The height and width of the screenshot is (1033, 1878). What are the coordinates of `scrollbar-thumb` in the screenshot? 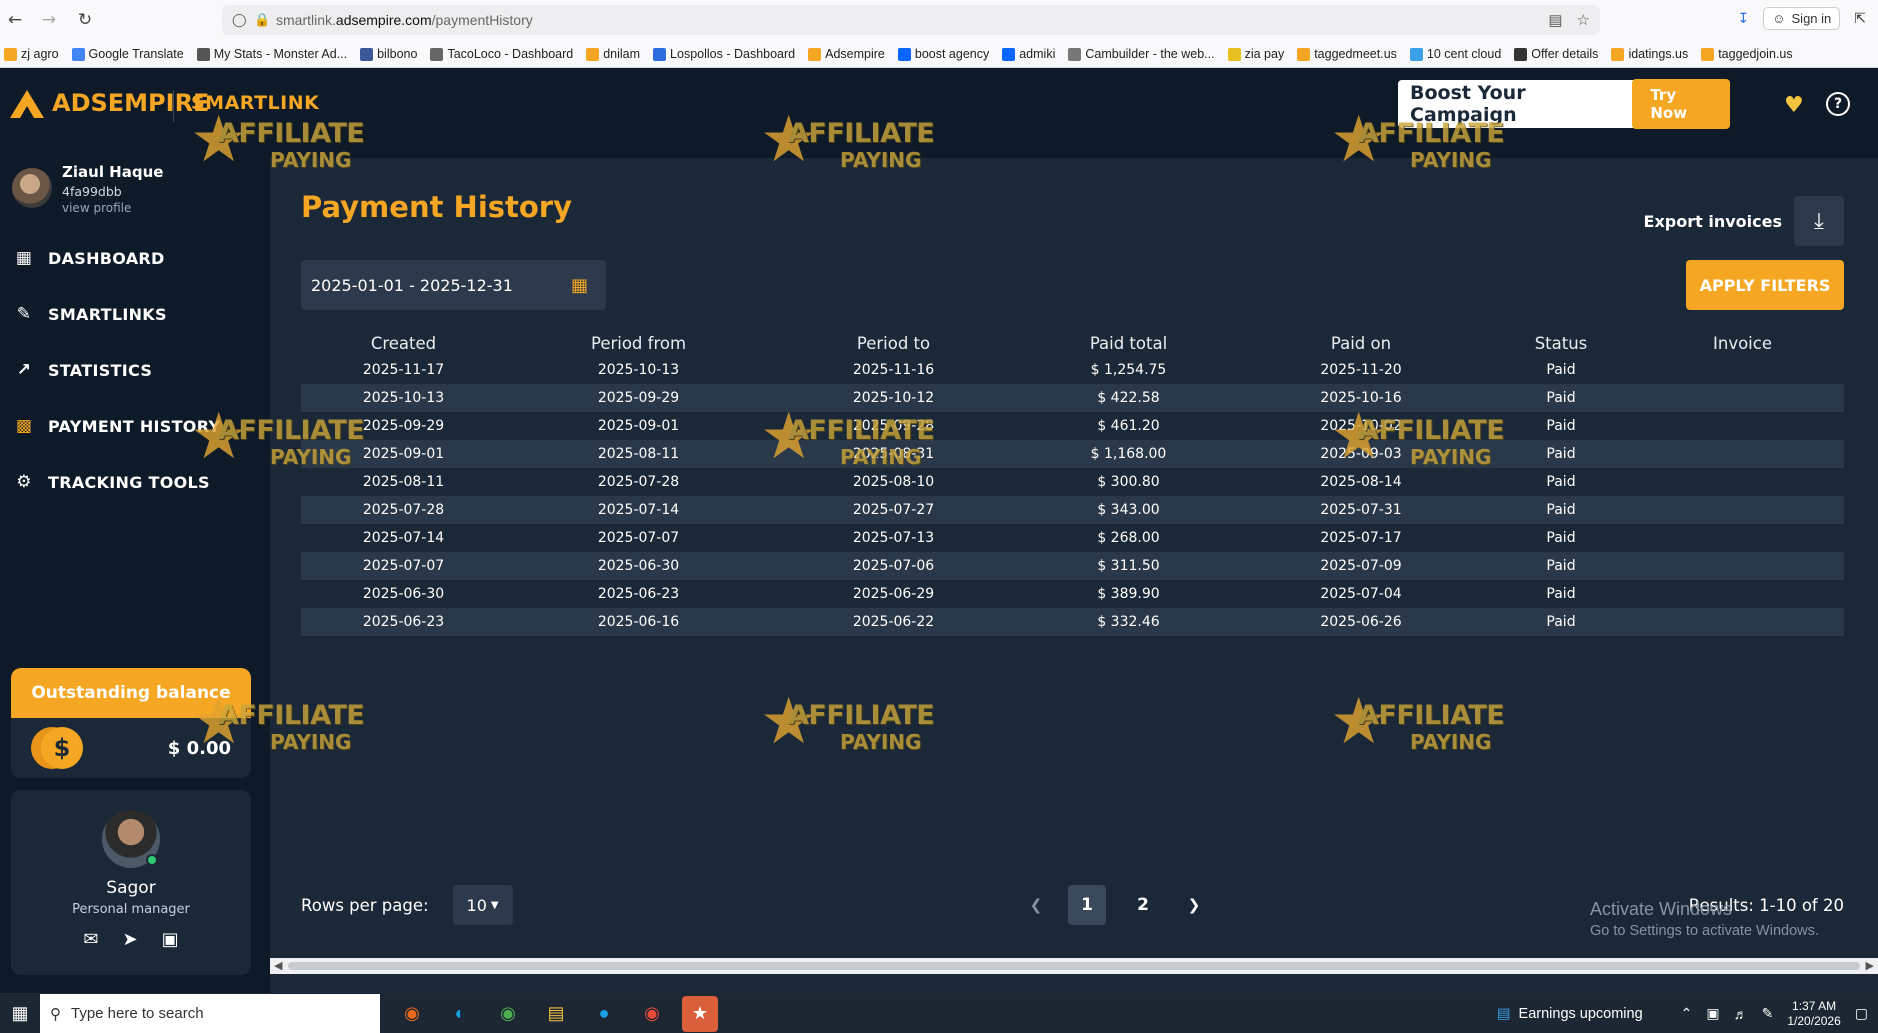 It's located at (1074, 966).